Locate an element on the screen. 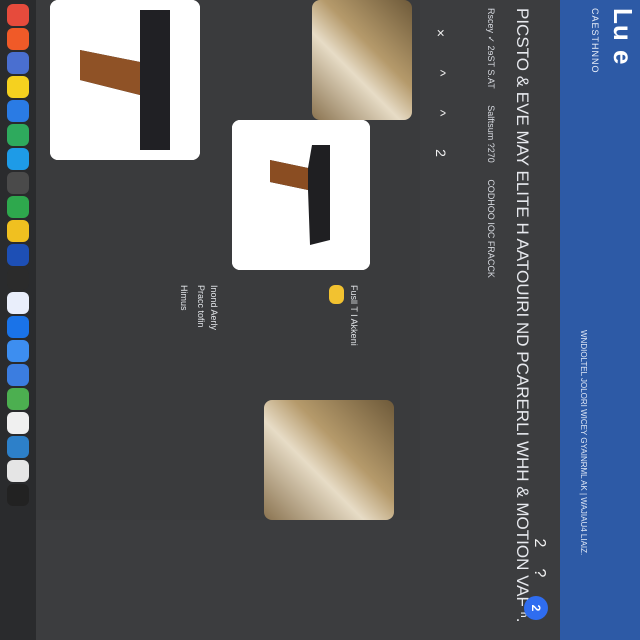 This screenshot has width=640, height=640. up-alt-icon: ^ is located at coordinates (441, 113).